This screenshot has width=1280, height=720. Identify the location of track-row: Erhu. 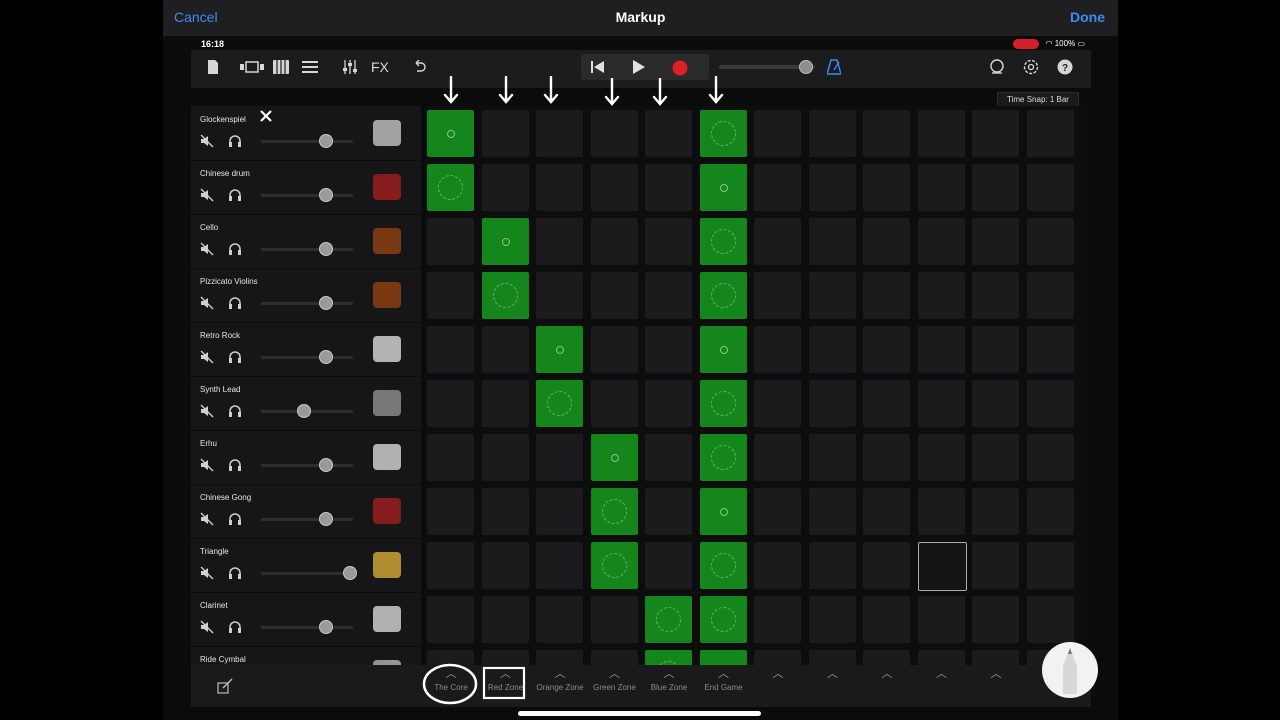
(306, 457).